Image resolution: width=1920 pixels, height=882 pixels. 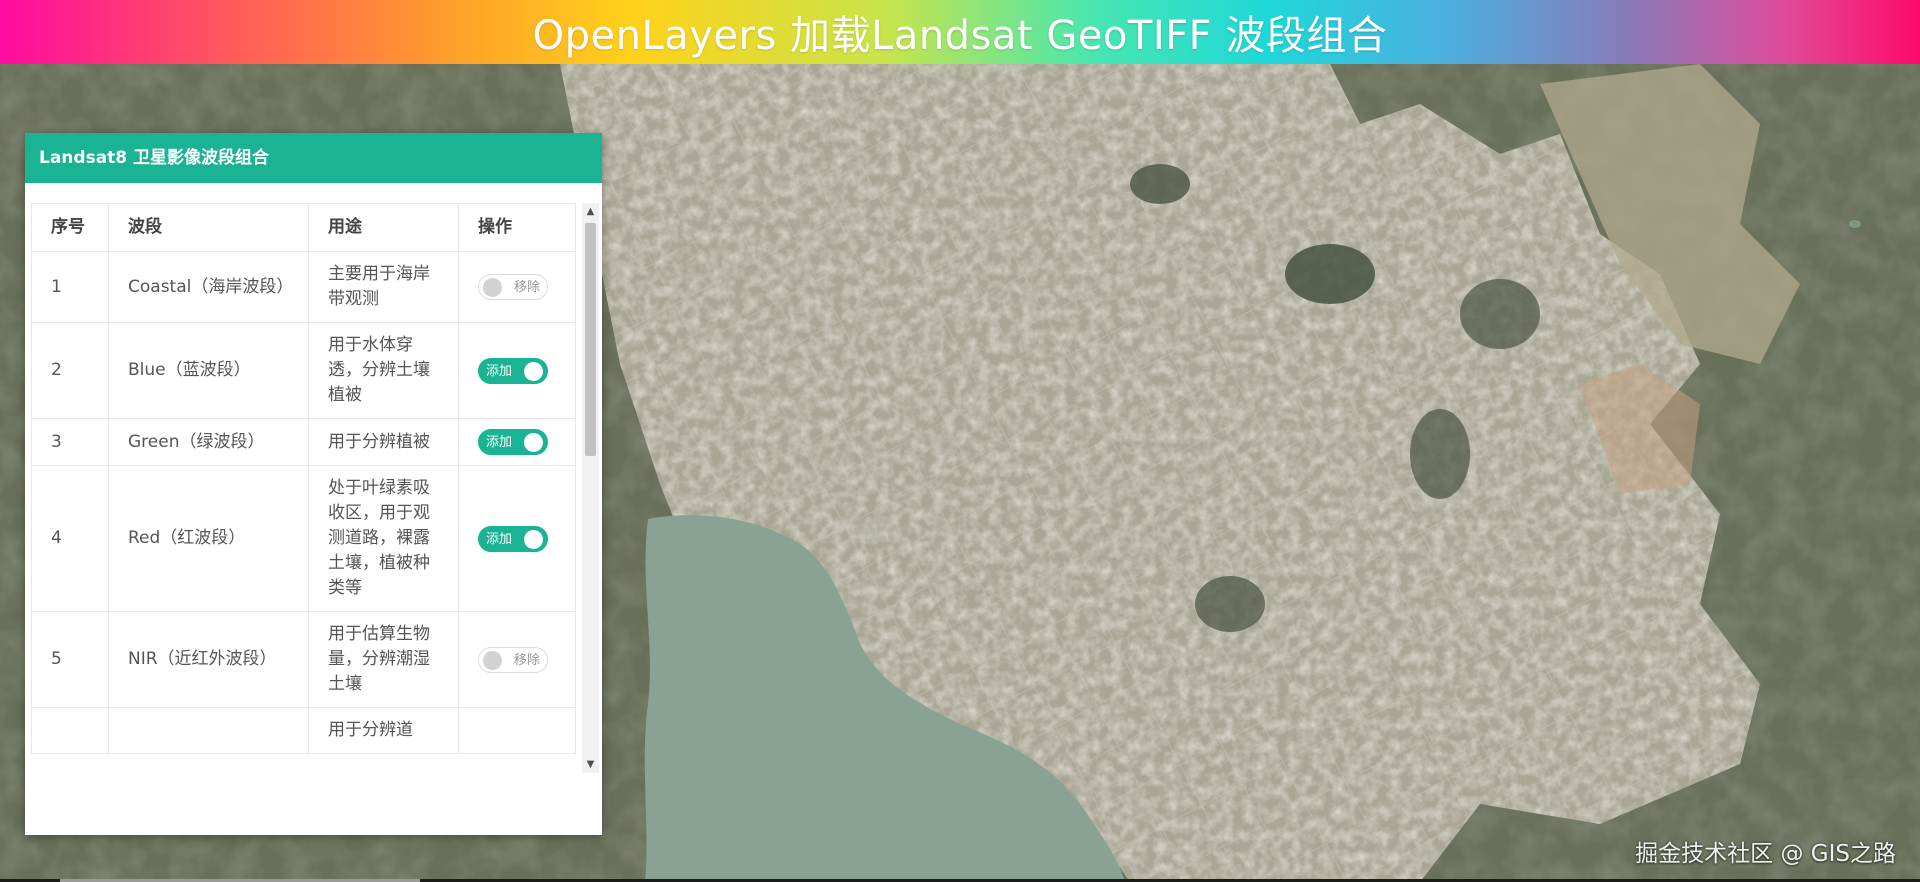 I want to click on header-band: 波段, so click(x=208, y=227).